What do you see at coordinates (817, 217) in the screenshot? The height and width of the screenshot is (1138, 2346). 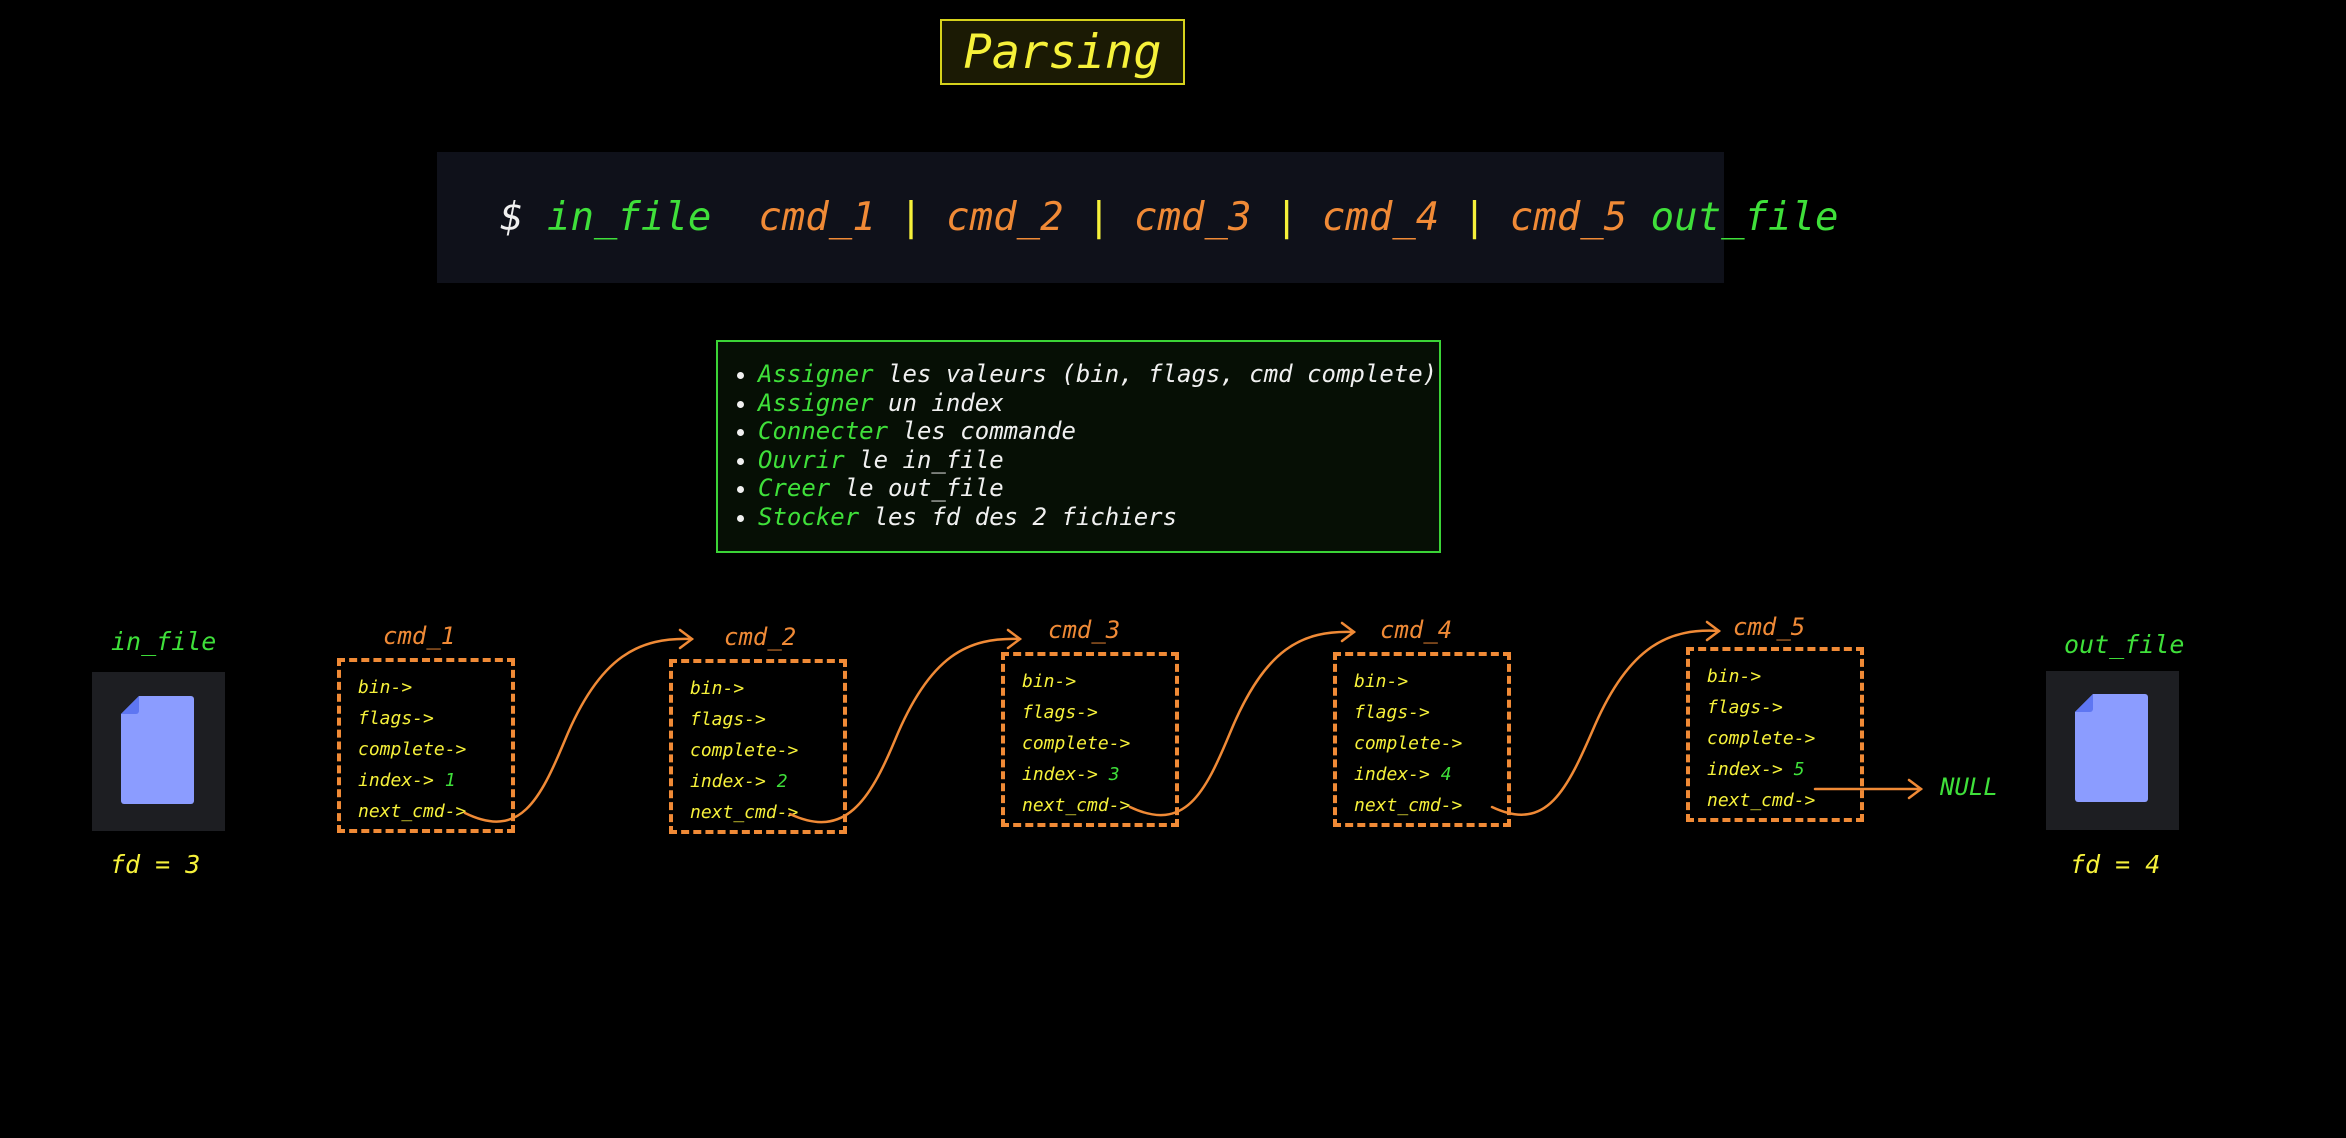 I see `cmdline-cmd-1: cmd_1` at bounding box center [817, 217].